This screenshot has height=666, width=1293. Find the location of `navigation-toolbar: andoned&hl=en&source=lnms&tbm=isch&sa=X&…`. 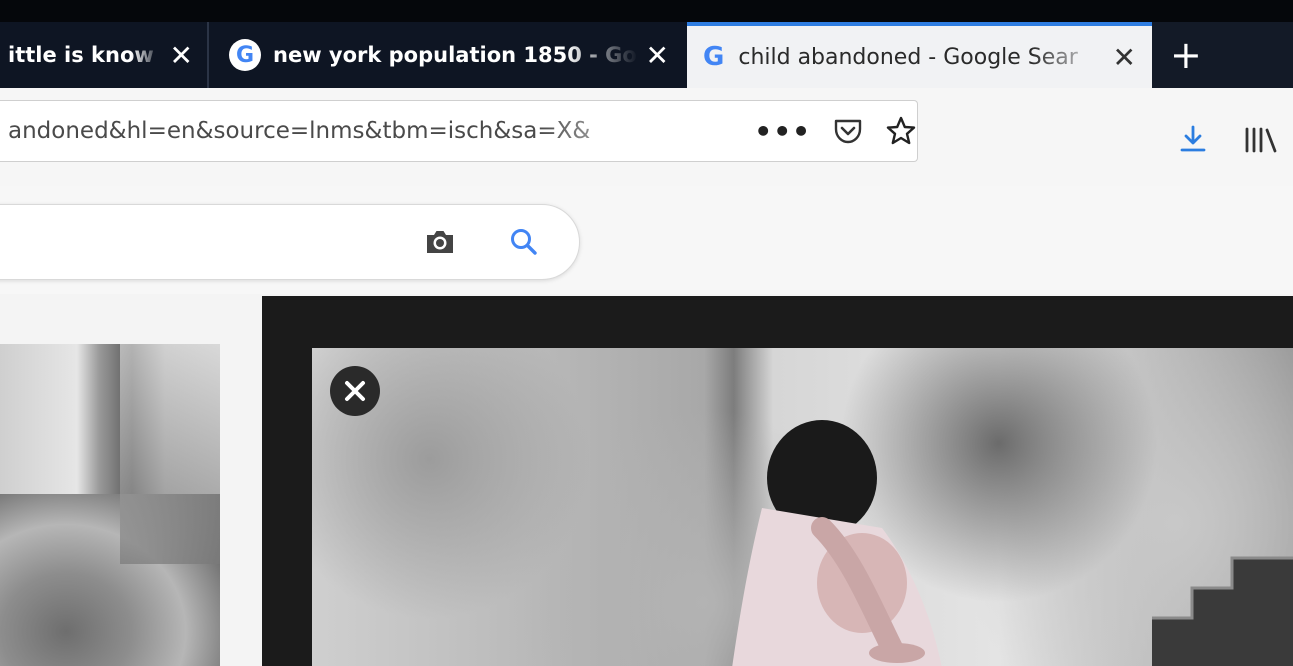

navigation-toolbar: andoned&hl=en&source=lnms&tbm=isch&sa=X&… is located at coordinates (646, 137).